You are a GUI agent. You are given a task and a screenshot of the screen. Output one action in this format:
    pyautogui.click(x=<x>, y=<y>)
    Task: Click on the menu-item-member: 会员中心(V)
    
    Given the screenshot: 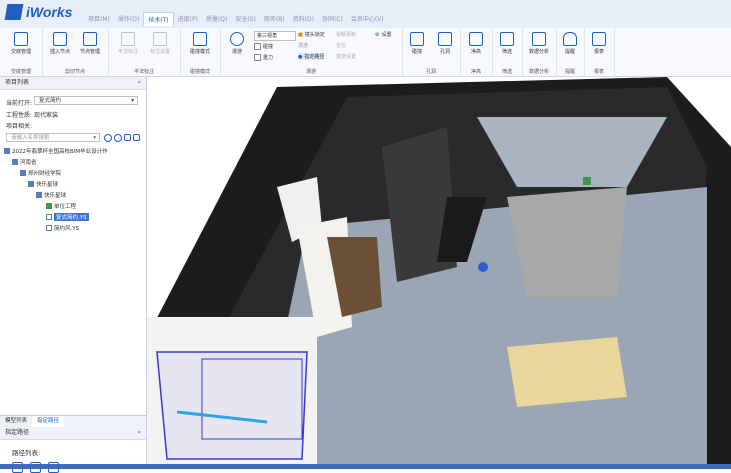 What is the action you would take?
    pyautogui.click(x=367, y=19)
    